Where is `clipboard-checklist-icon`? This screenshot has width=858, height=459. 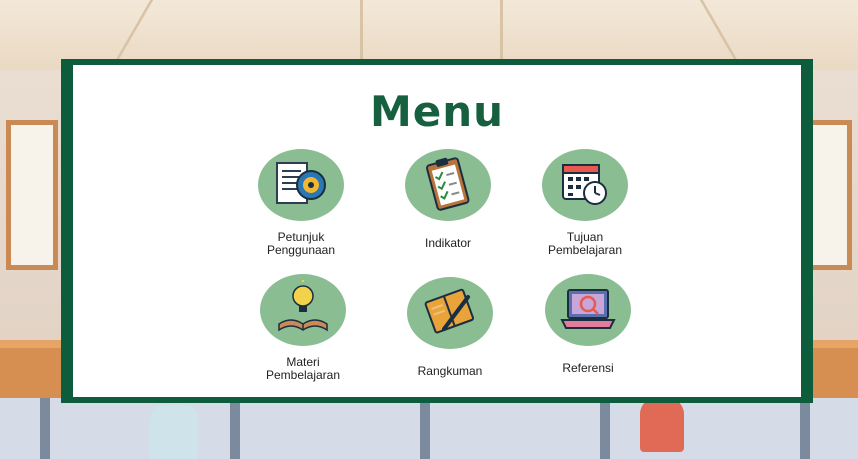
clipboard-checklist-icon is located at coordinates (448, 185).